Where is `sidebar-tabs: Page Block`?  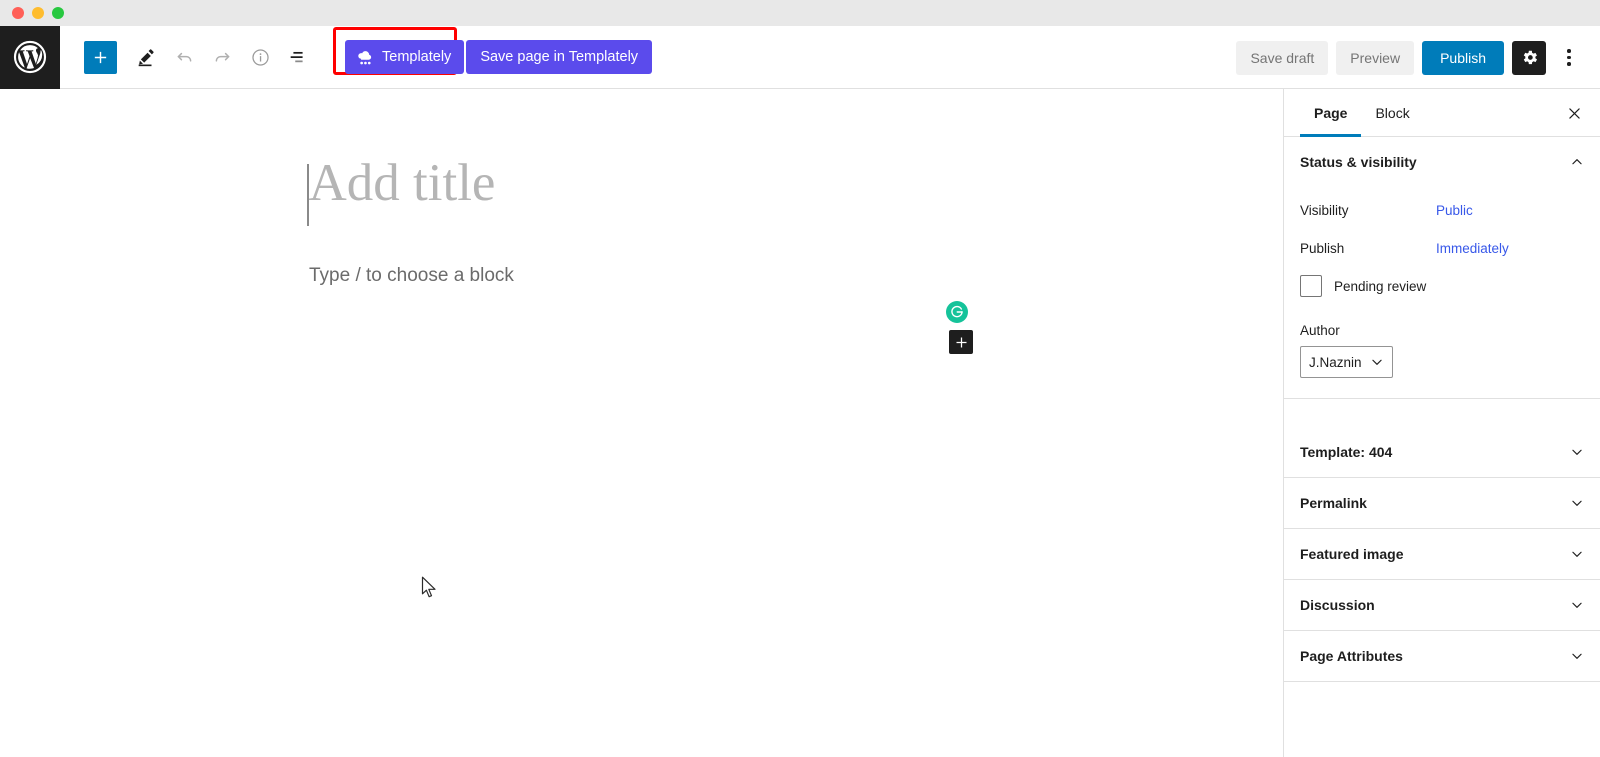
sidebar-tabs: Page Block is located at coordinates (1442, 113).